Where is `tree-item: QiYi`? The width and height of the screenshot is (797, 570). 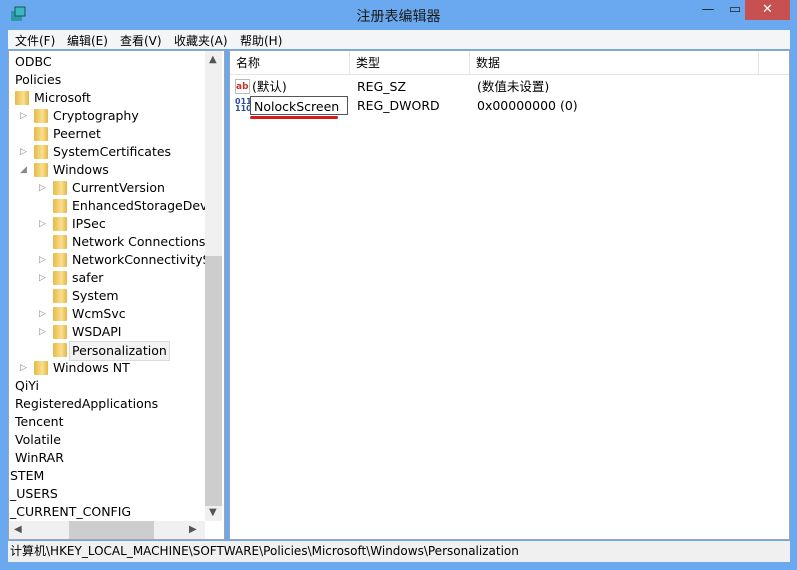
tree-item: QiYi is located at coordinates (107, 386).